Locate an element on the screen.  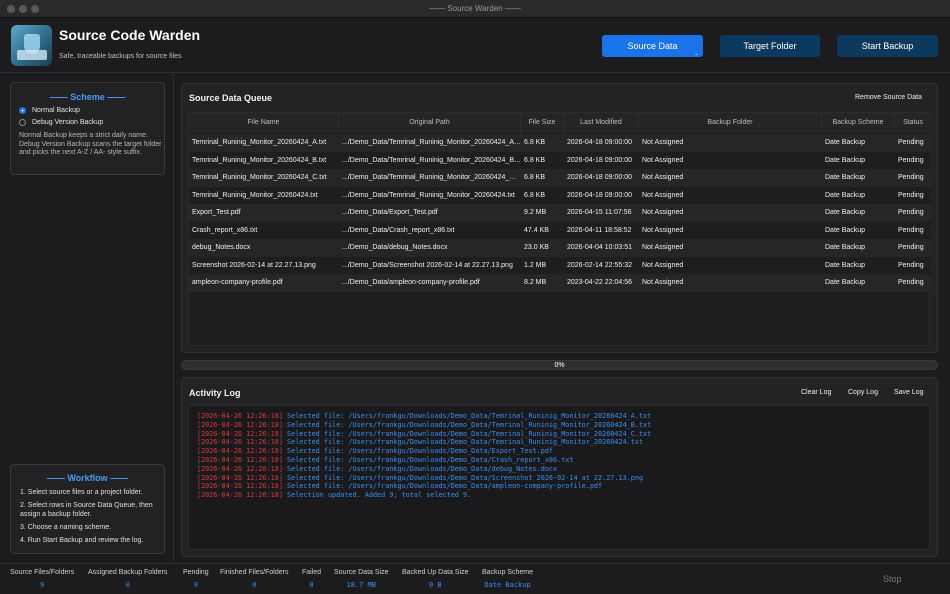
remove-source-data-button: Remove Source Data is located at coordinates (888, 97).